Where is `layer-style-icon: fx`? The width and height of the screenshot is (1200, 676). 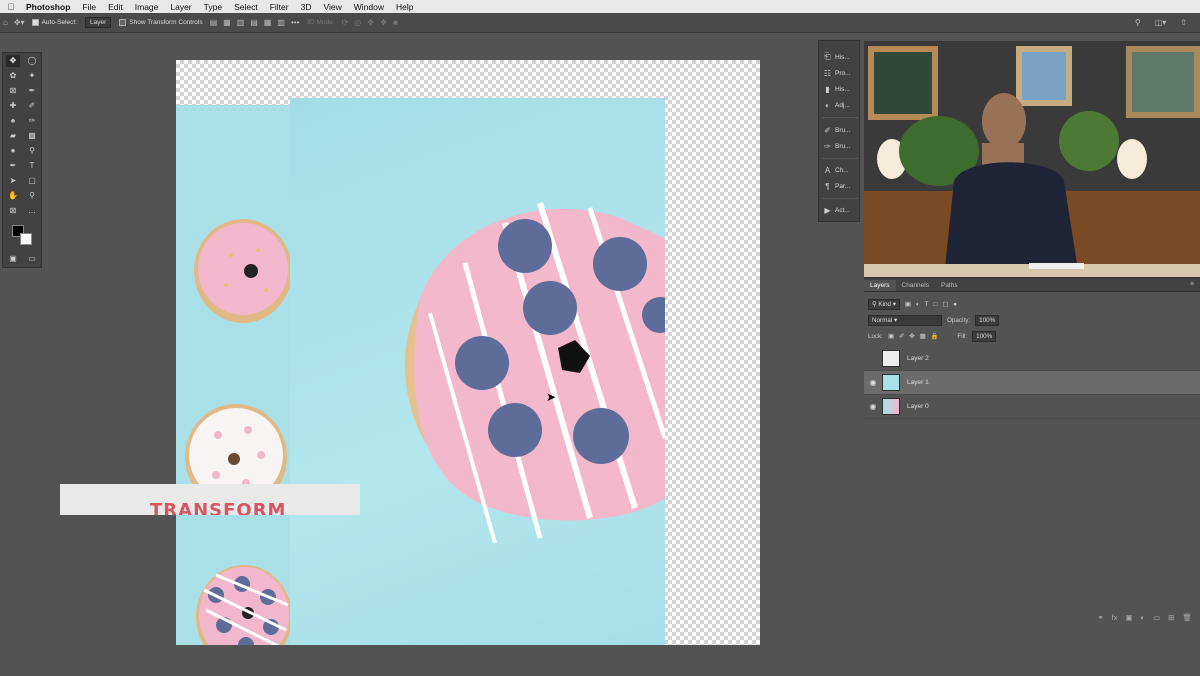
layer-style-icon: fx is located at coordinates (1115, 619).